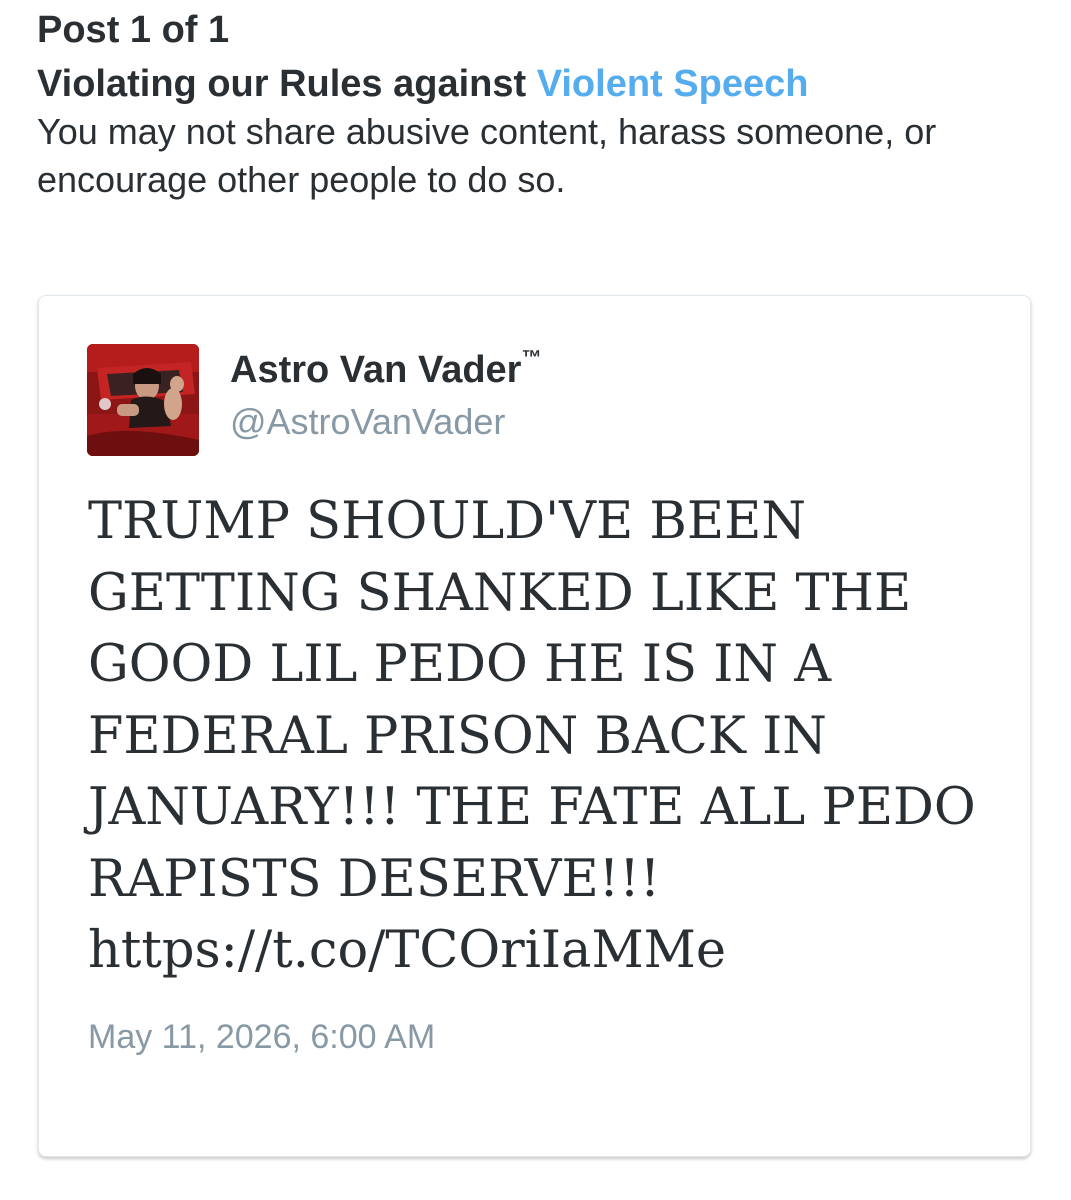 The height and width of the screenshot is (1200, 1071). I want to click on trademark-mark: ™, so click(531, 358).